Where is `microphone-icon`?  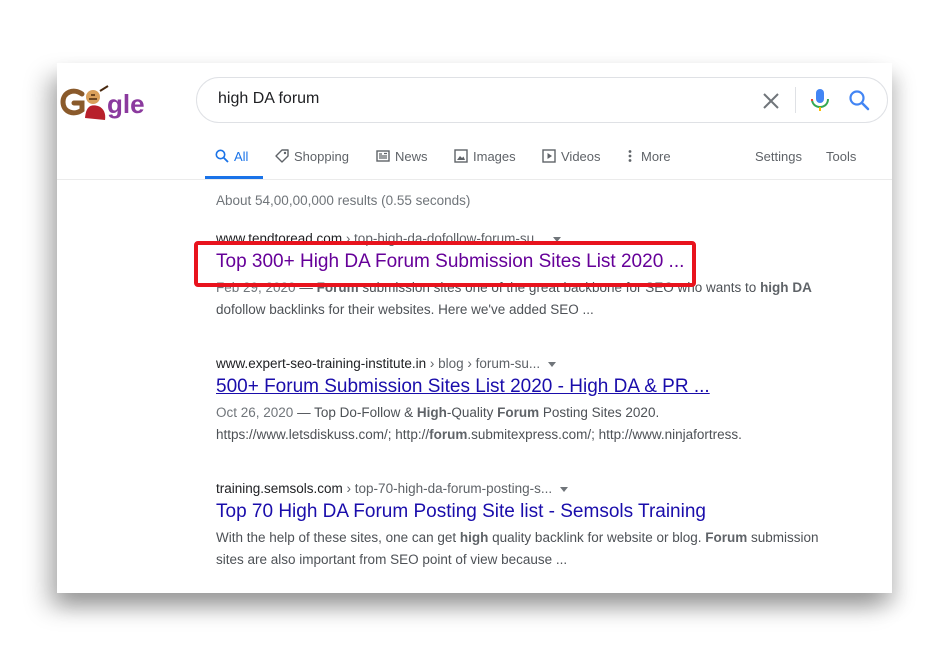
microphone-icon is located at coordinates (820, 100).